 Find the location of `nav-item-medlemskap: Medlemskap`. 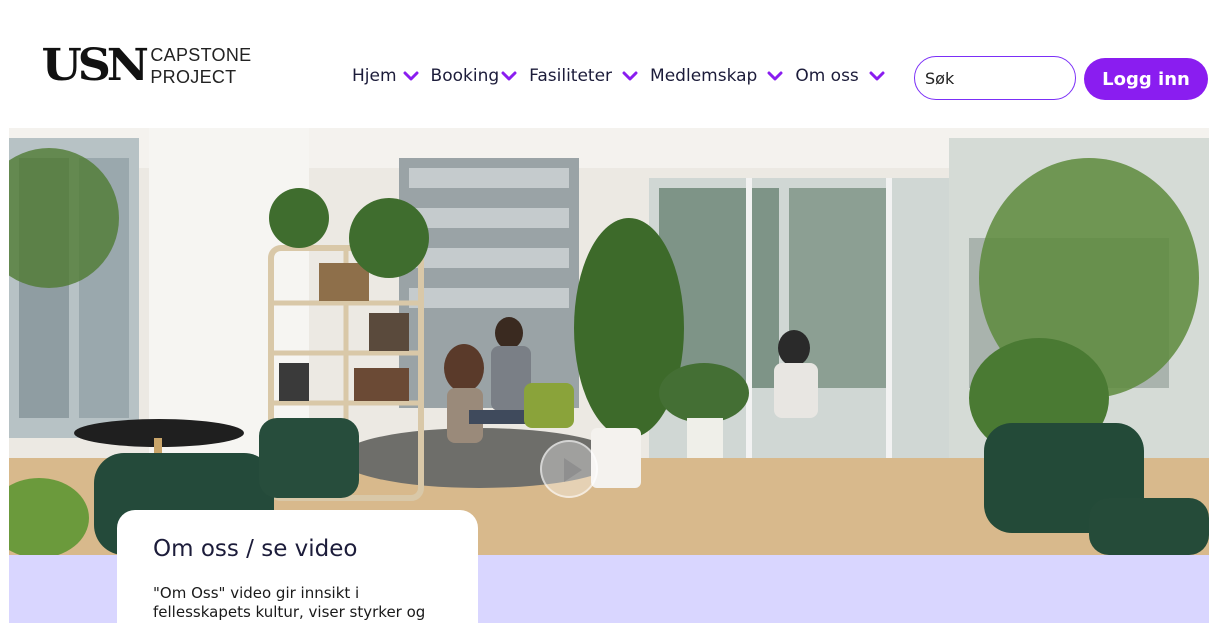

nav-item-medlemskap: Medlemskap is located at coordinates (716, 76).